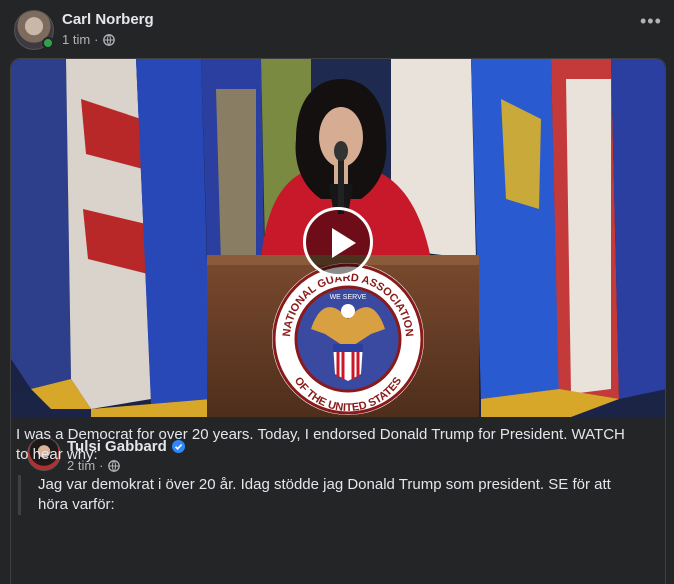 Image resolution: width=674 pixels, height=584 pixels. I want to click on post-meta: 1 tim ·, so click(88, 39).